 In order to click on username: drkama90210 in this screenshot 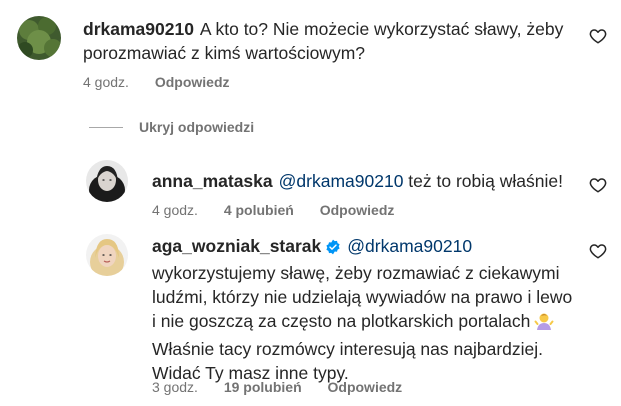, I will do `click(138, 29)`.